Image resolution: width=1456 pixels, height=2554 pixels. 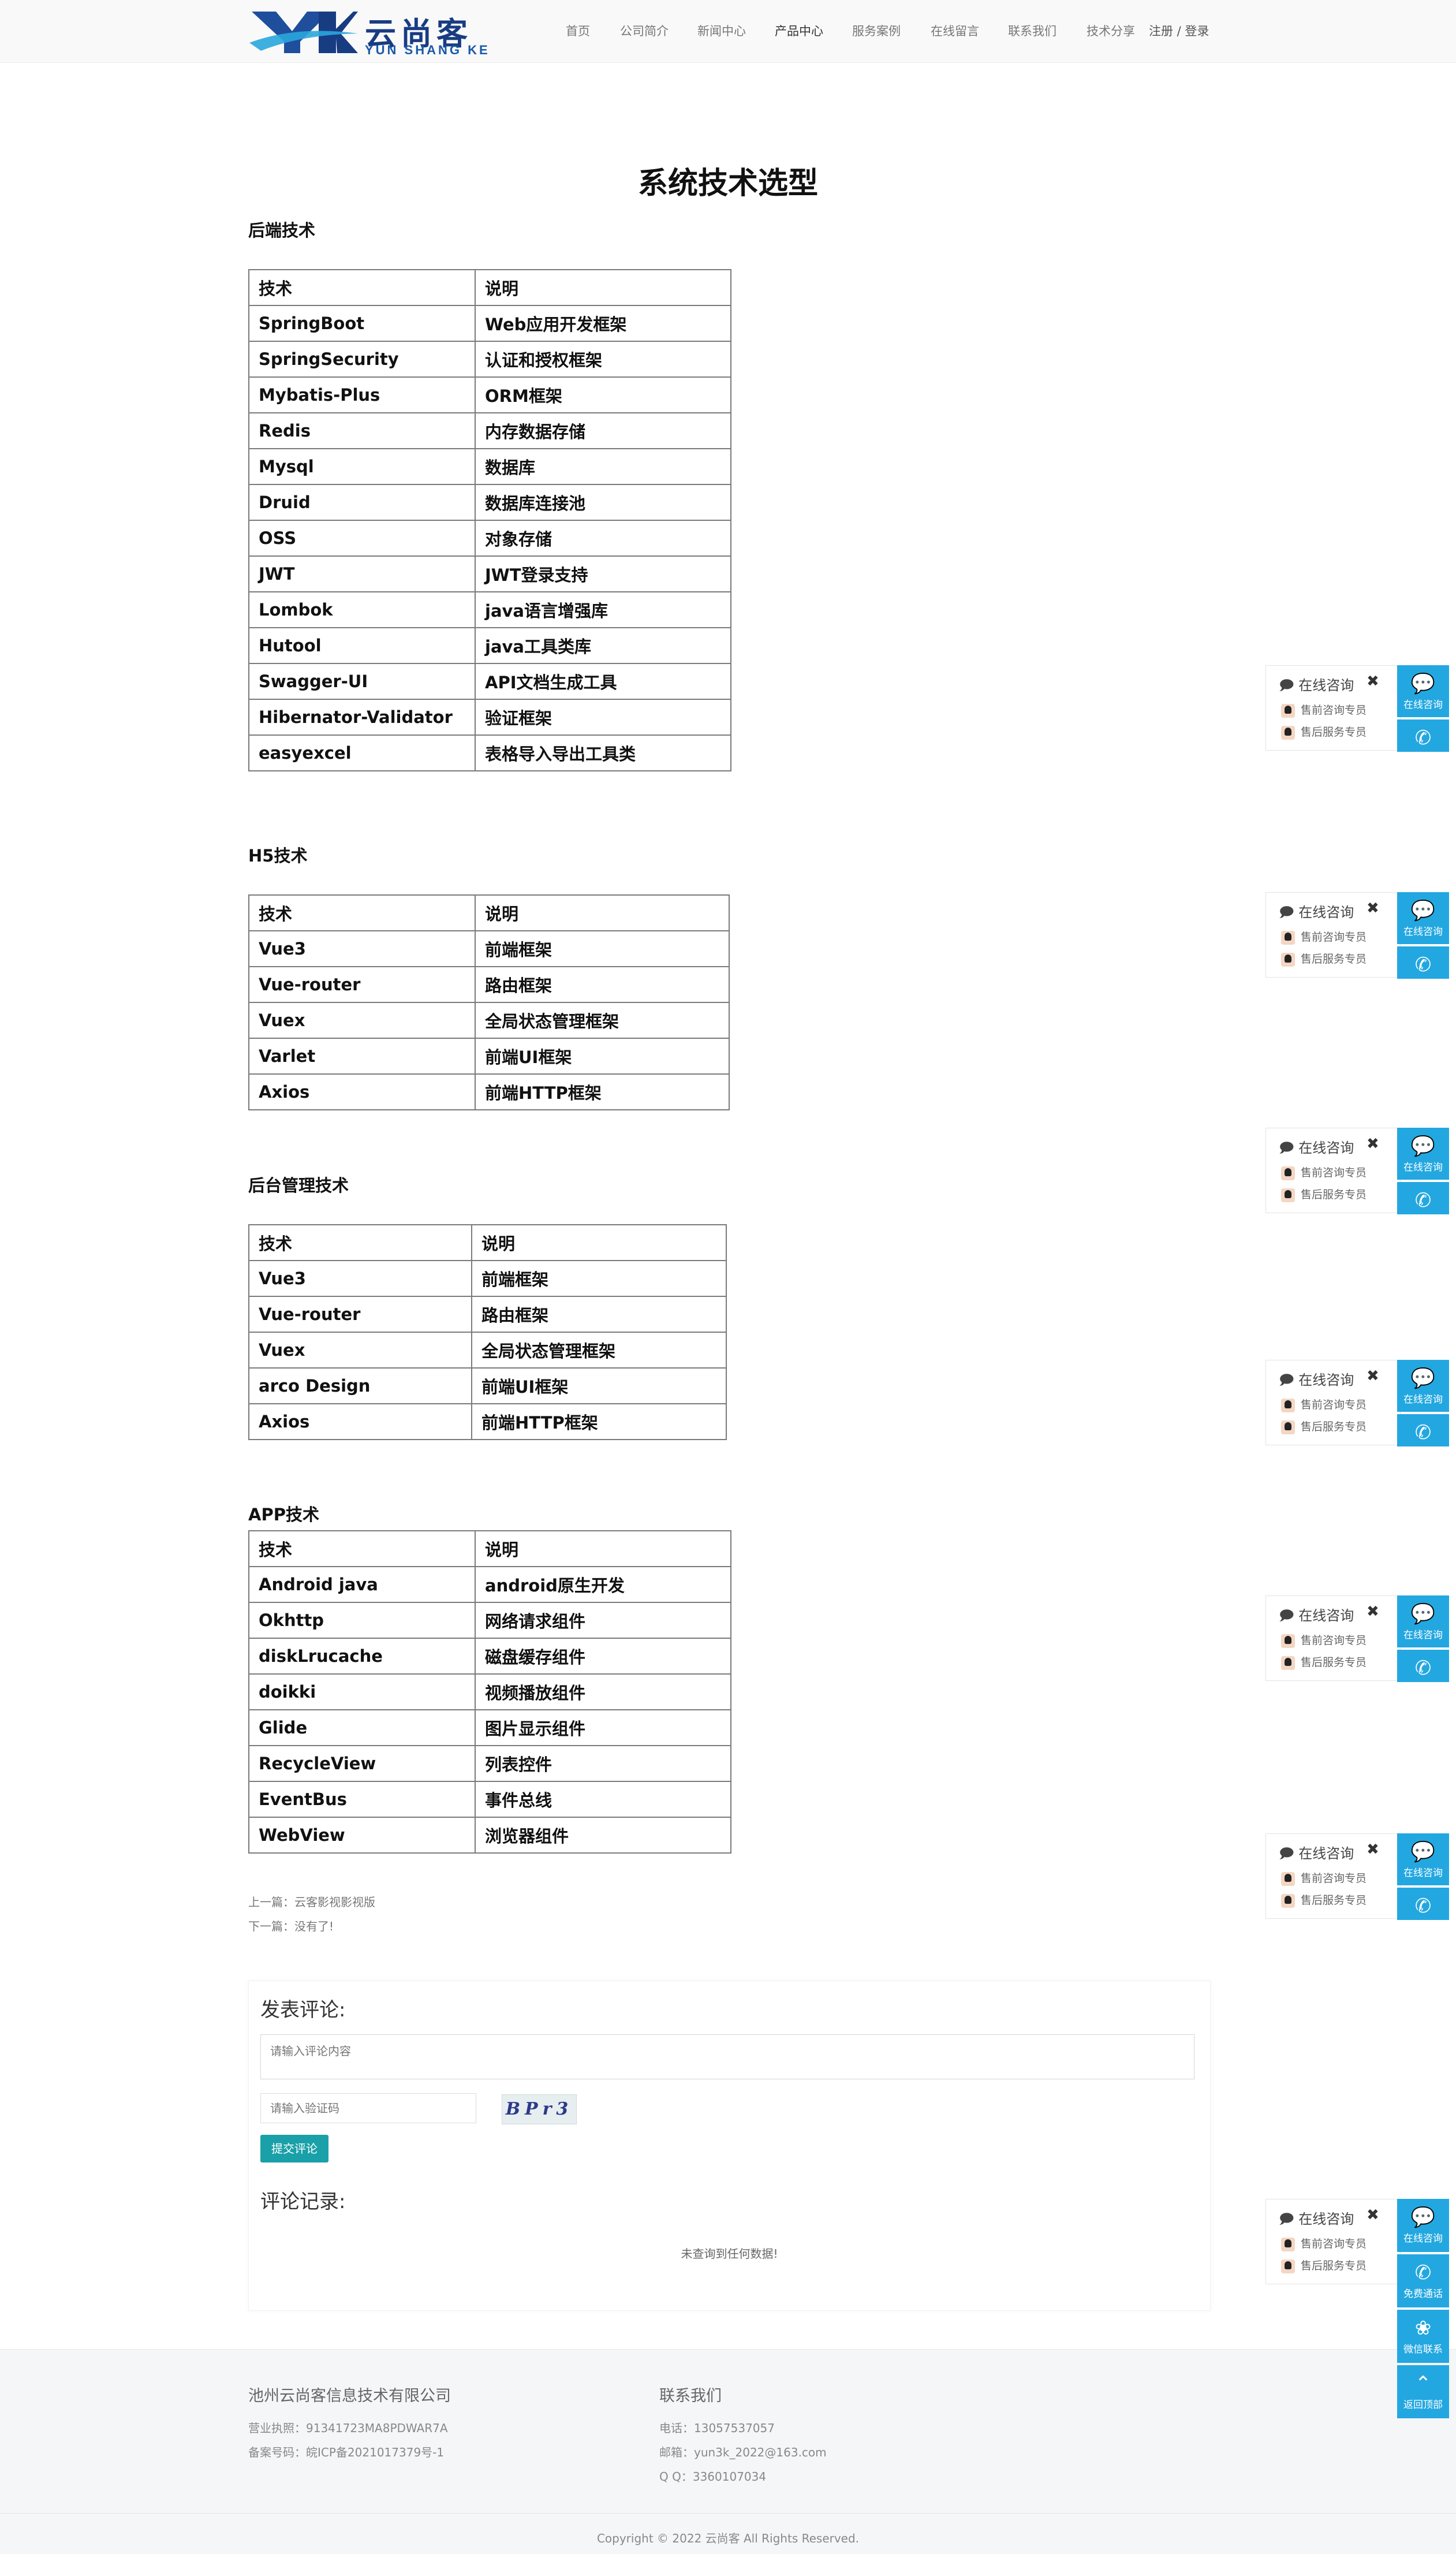 What do you see at coordinates (727, 183) in the screenshot?
I see `page-title: 系统技术选型` at bounding box center [727, 183].